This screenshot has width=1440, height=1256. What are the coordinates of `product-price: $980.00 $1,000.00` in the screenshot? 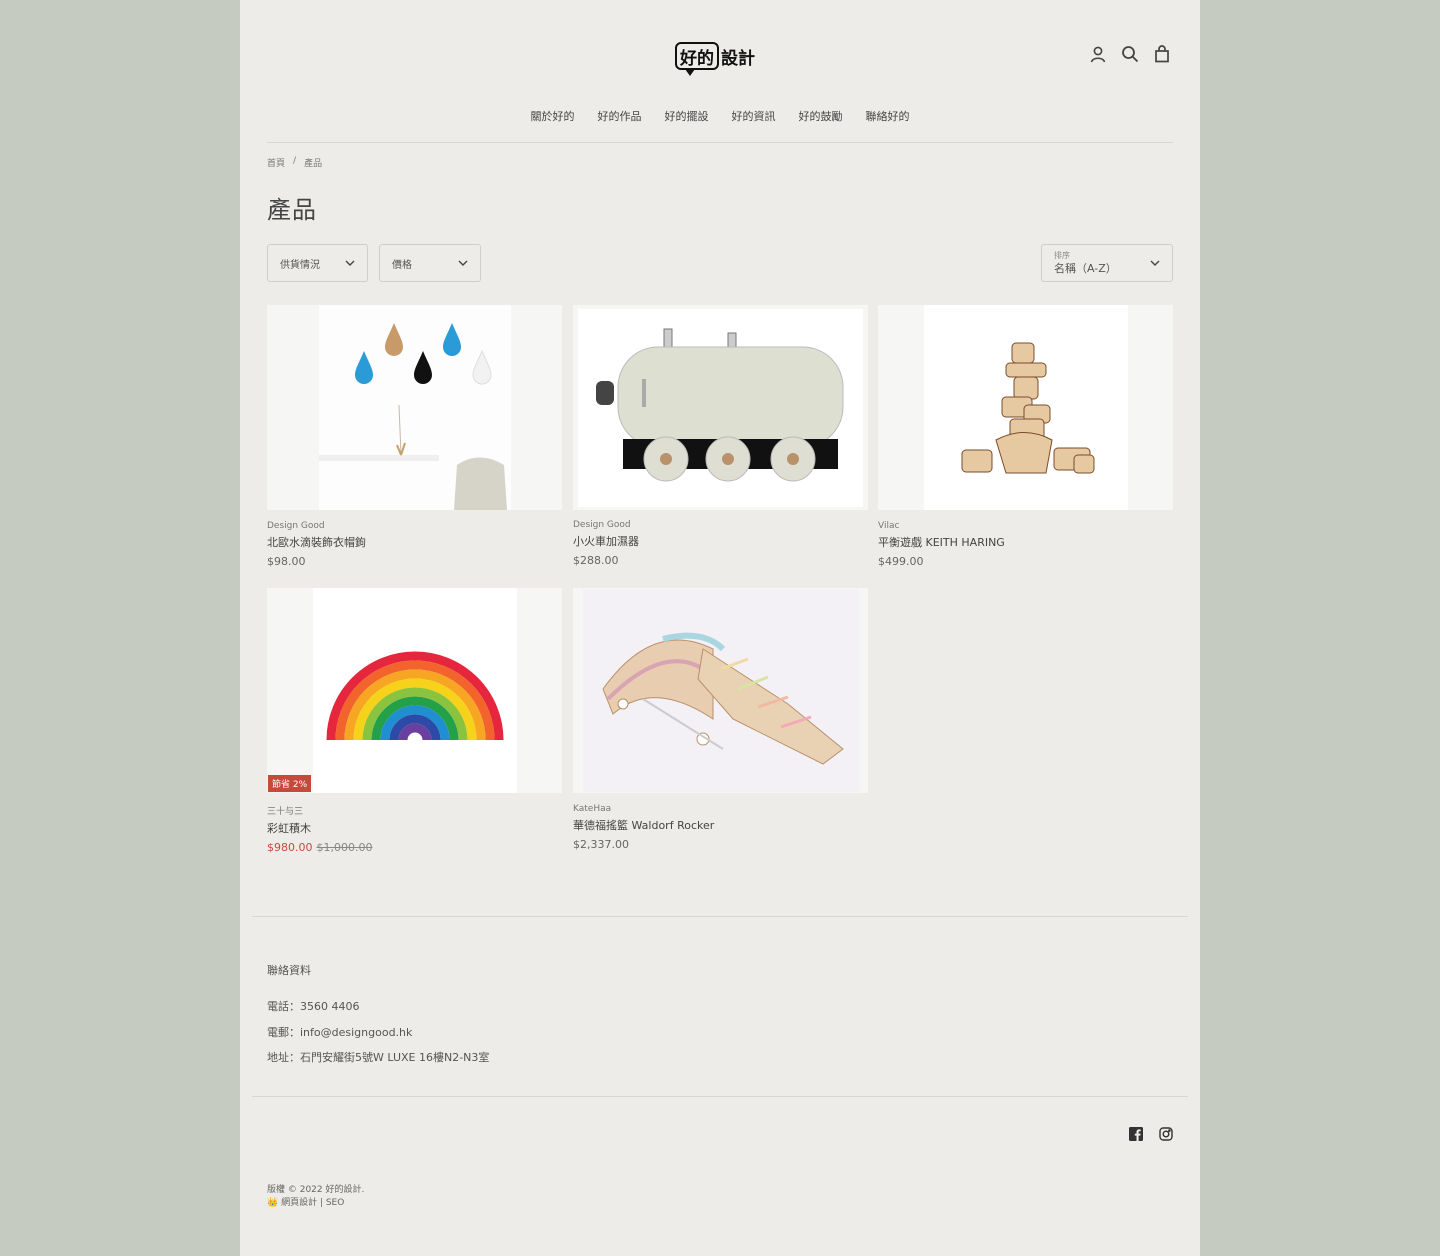 It's located at (414, 847).